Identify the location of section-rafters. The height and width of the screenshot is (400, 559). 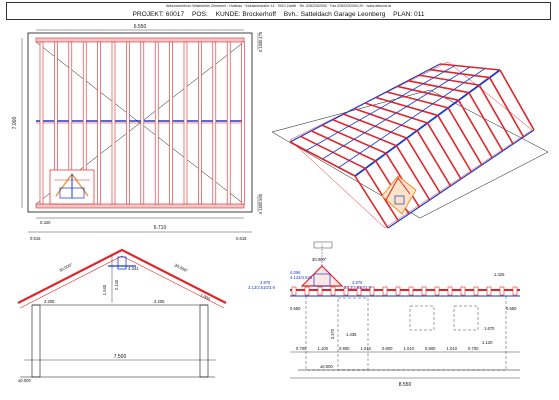
(122, 276).